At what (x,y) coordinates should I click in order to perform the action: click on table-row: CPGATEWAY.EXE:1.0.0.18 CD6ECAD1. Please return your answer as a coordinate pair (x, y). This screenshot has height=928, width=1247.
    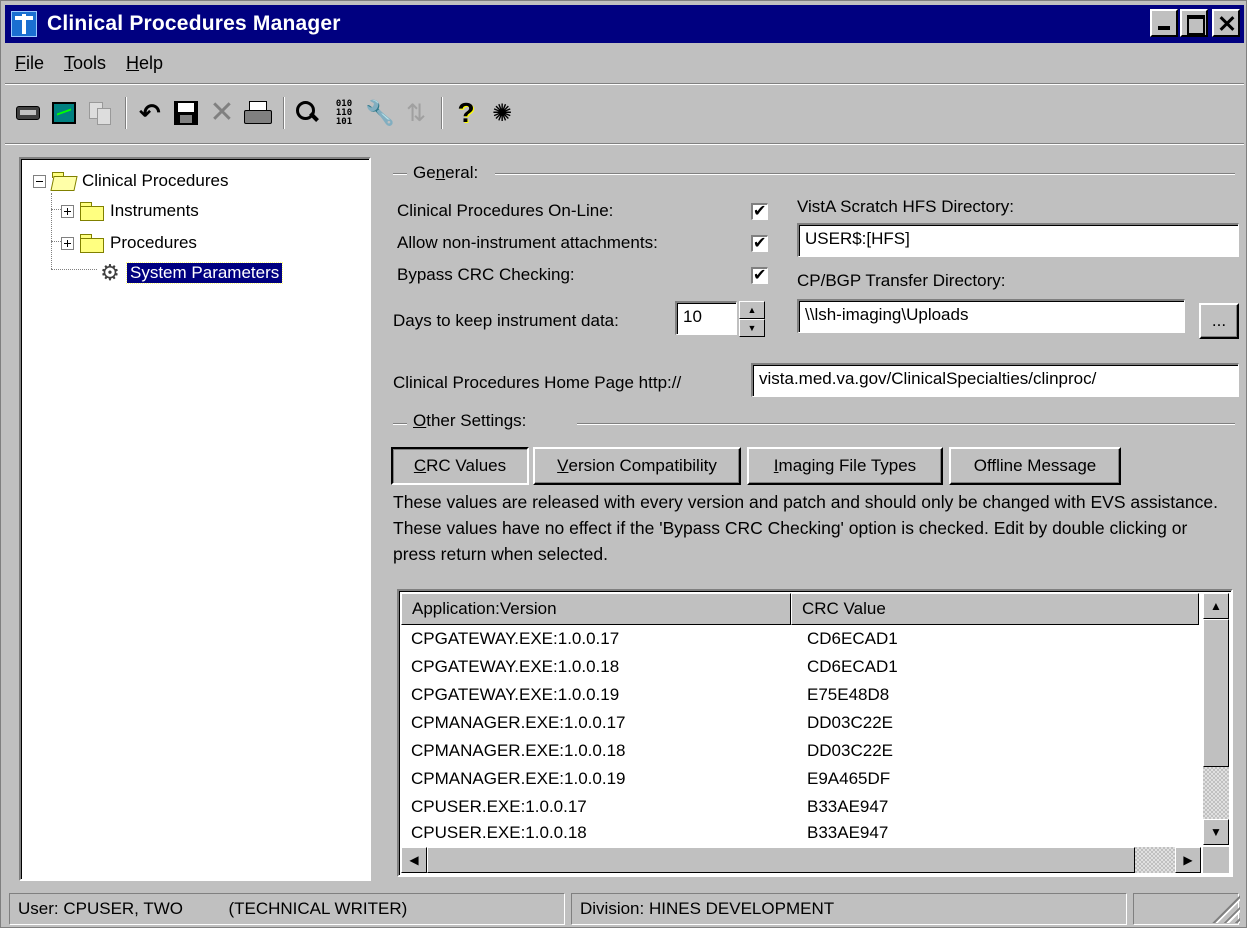
    Looking at the image, I should click on (709, 671).